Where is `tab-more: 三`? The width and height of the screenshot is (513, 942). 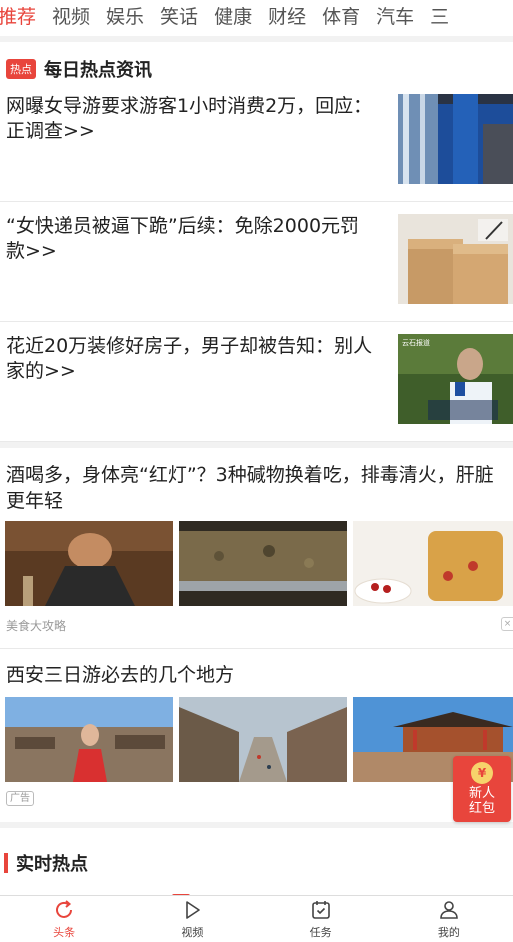 tab-more: 三 is located at coordinates (439, 17).